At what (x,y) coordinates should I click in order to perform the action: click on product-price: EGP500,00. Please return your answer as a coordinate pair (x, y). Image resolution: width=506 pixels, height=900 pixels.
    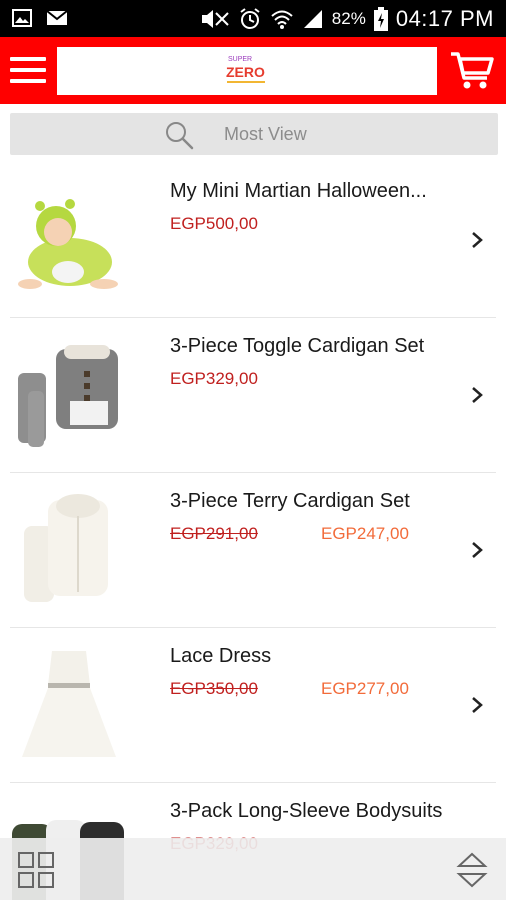
    Looking at the image, I should click on (214, 223).